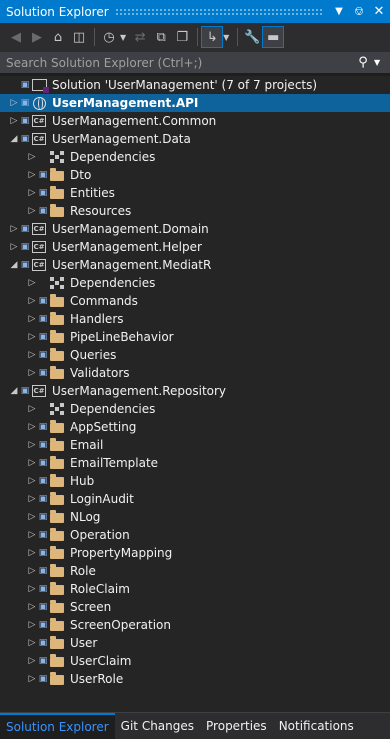  I want to click on tree-item: ▷ ▣ Role, so click(195, 571).